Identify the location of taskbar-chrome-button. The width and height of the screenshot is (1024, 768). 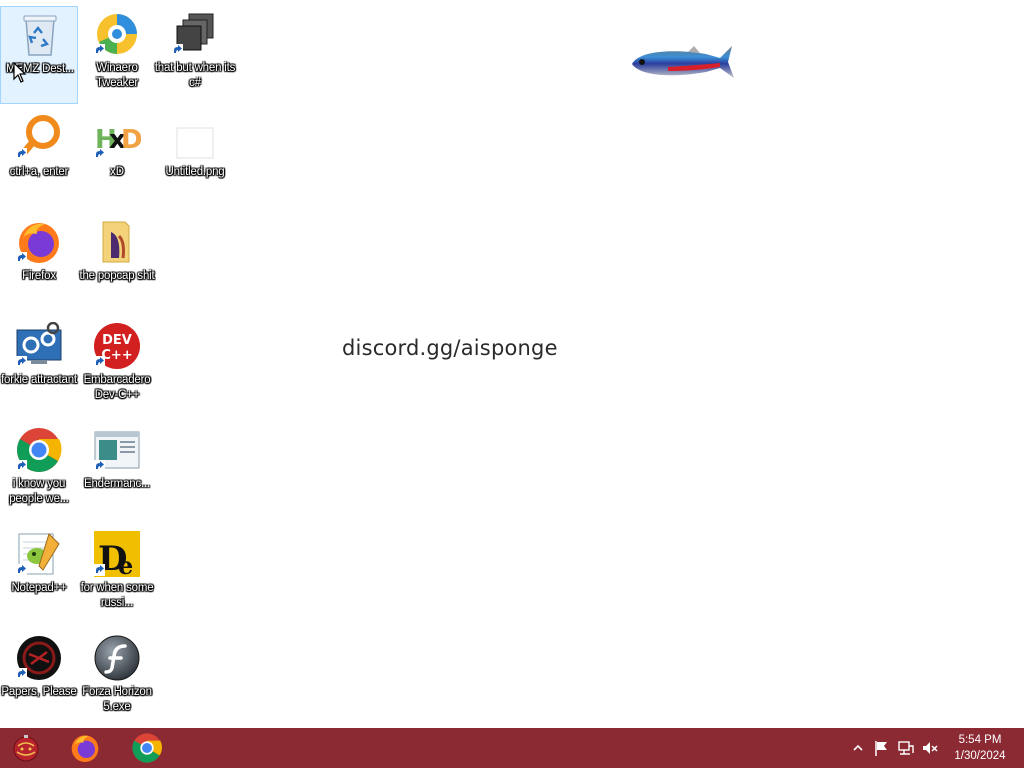
(147, 748).